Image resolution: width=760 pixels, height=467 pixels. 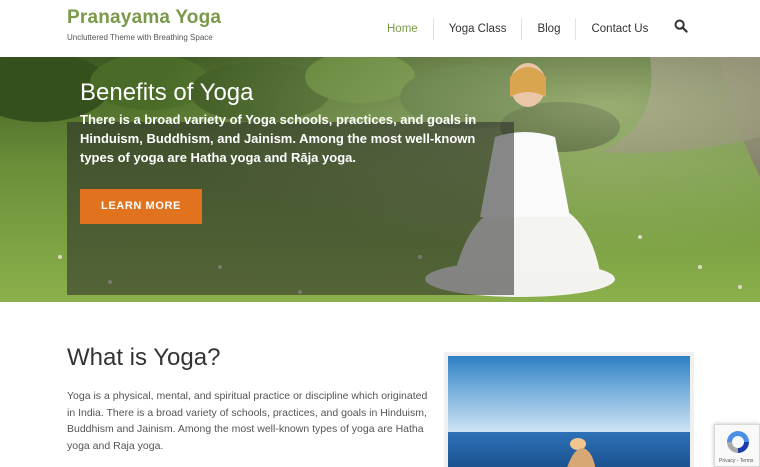 What do you see at coordinates (403, 28) in the screenshot?
I see `nav-item-home: Home` at bounding box center [403, 28].